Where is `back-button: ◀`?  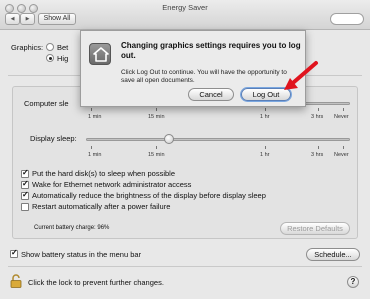 back-button: ◀ is located at coordinates (12, 19).